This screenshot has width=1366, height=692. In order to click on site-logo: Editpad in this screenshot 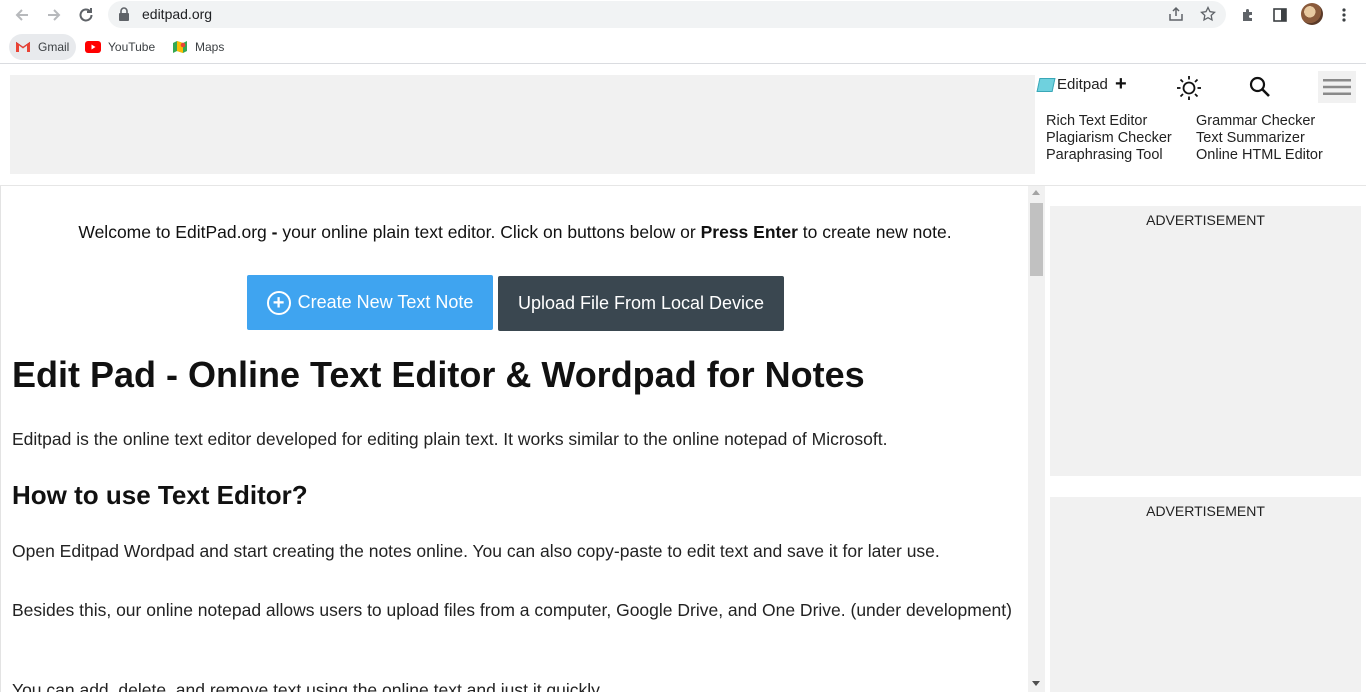, I will do `click(1072, 84)`.